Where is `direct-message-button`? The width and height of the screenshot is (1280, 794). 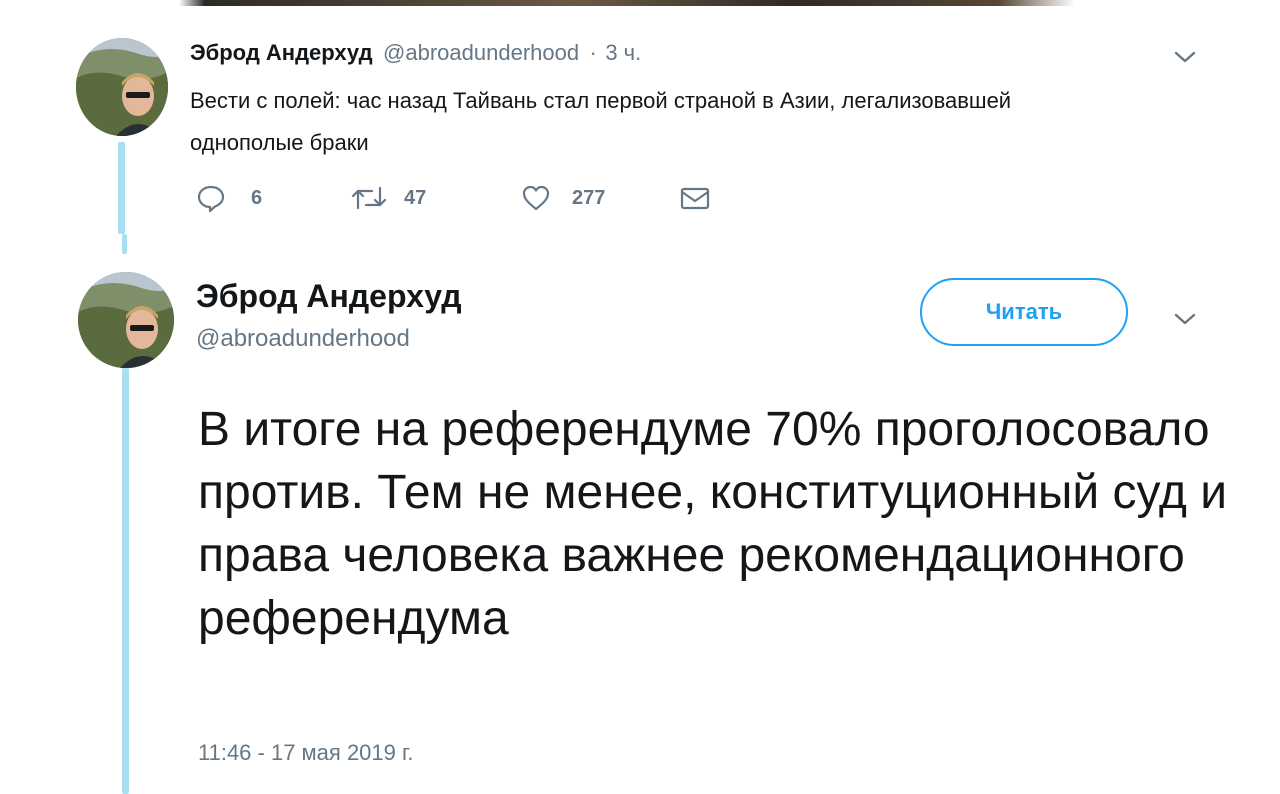 direct-message-button is located at coordinates (695, 198).